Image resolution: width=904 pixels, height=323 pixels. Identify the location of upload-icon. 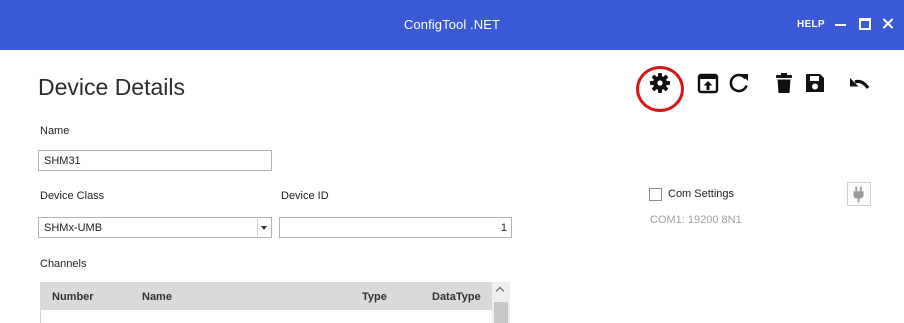
(708, 83).